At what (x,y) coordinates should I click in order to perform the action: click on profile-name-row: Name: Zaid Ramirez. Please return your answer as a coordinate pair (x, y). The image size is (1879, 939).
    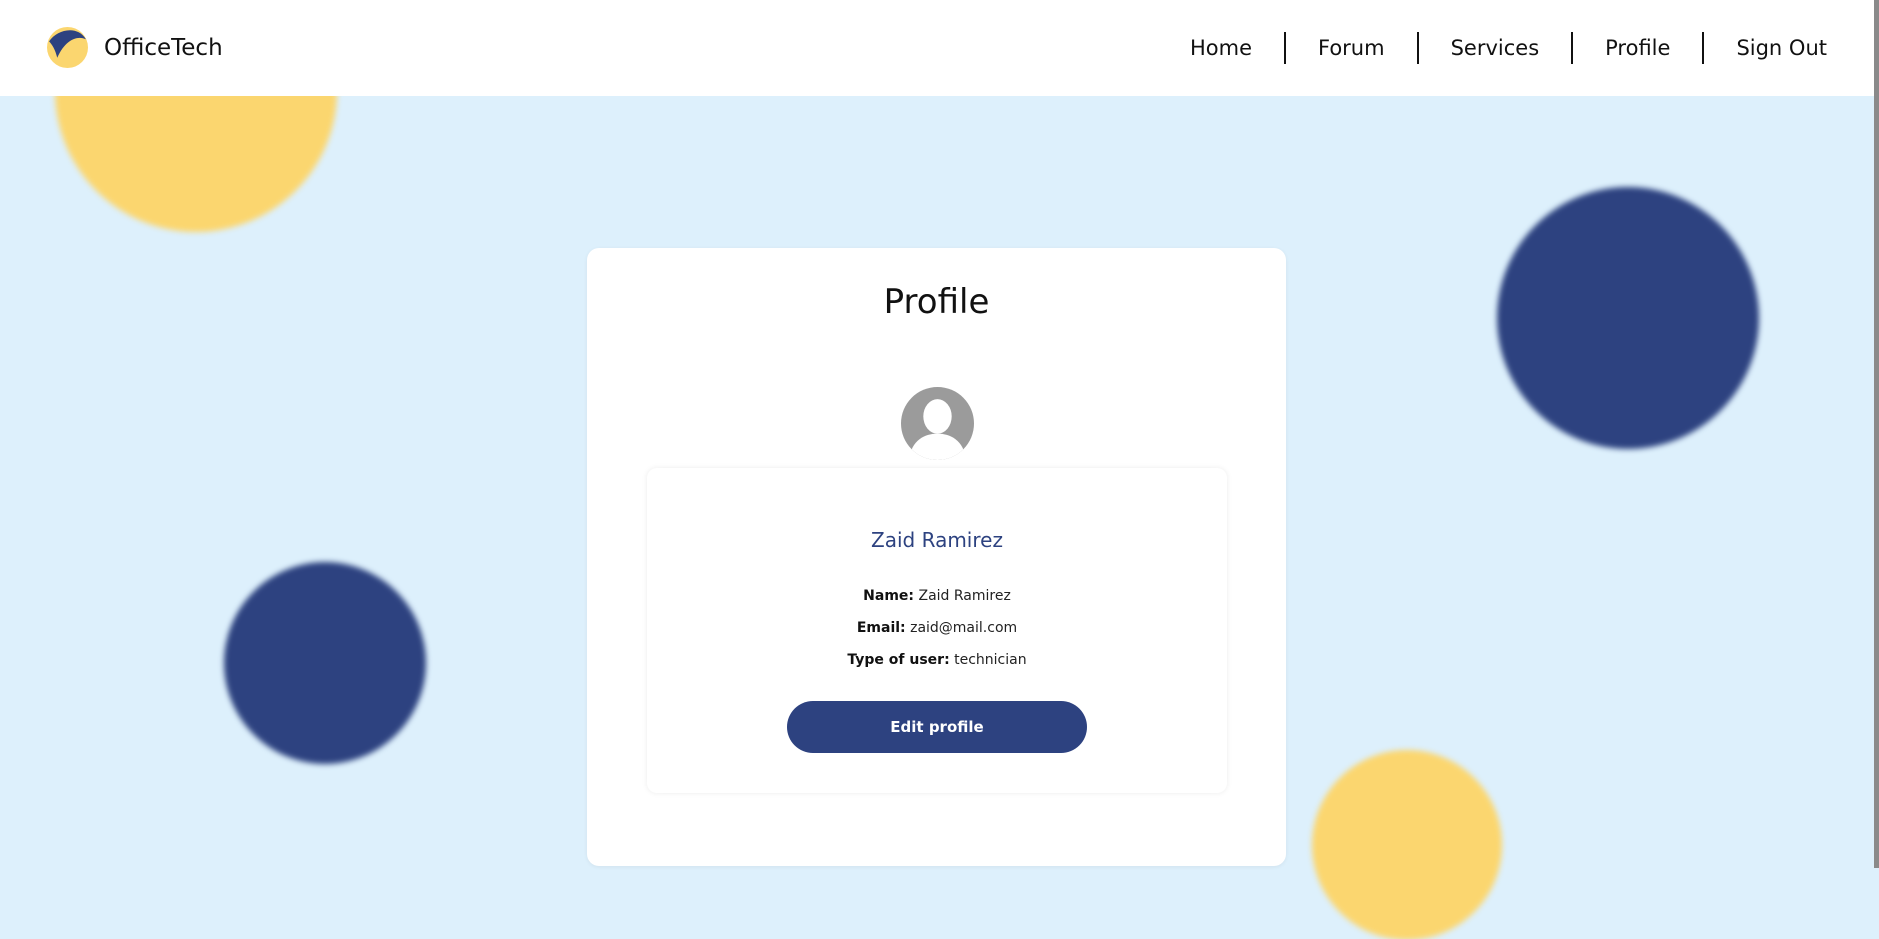
    Looking at the image, I should click on (937, 596).